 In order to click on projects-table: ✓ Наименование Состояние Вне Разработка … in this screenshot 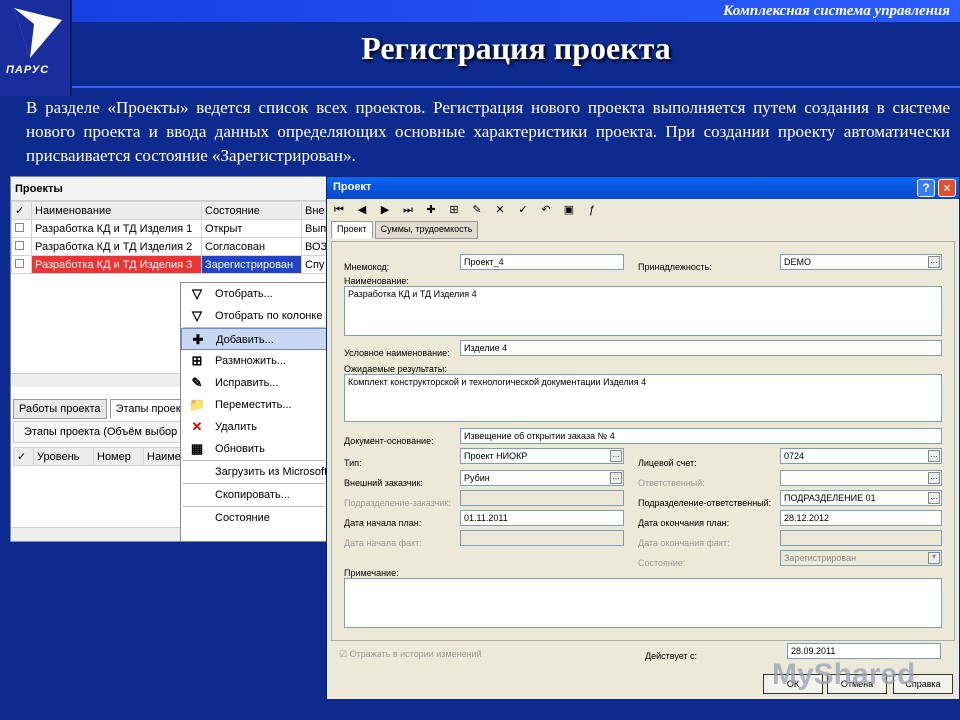, I will do `click(175, 237)`.